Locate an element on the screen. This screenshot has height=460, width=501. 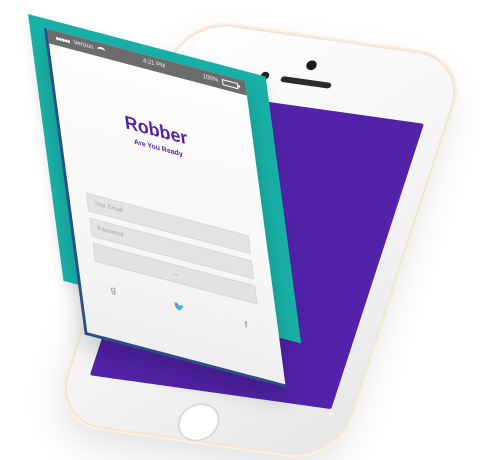
carrier-label: Verizon is located at coordinates (83, 45).